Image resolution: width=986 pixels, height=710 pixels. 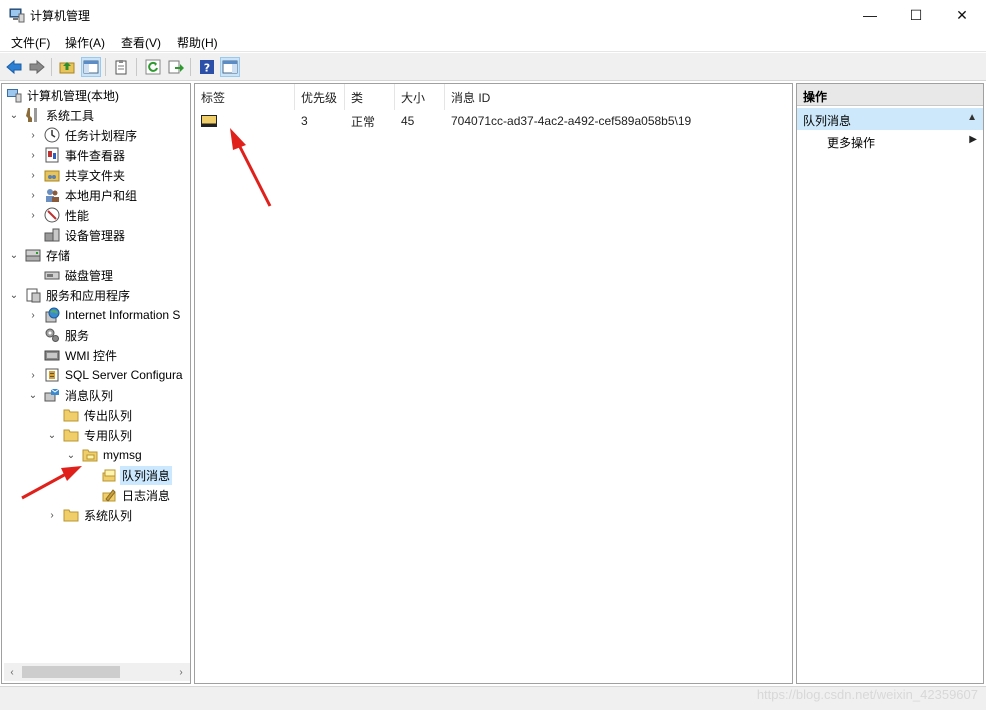 I want to click on tree-label-sql-server: SQL Server Configura, so click(x=124, y=375).